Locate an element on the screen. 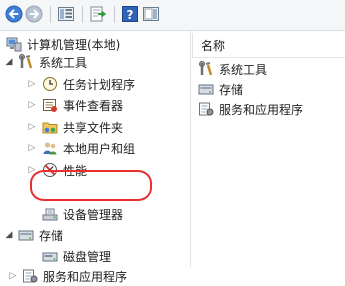 This screenshot has width=345, height=286. list-item: 系统工具 is located at coordinates (232, 69).